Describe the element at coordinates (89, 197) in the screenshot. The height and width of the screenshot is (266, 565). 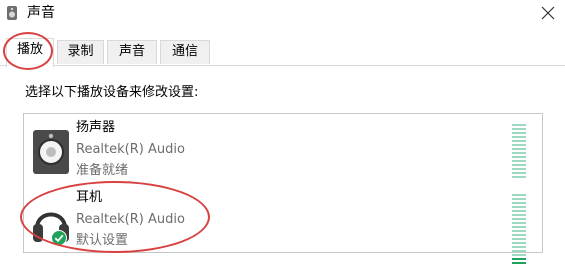
I see `device-name: 耳机` at that location.